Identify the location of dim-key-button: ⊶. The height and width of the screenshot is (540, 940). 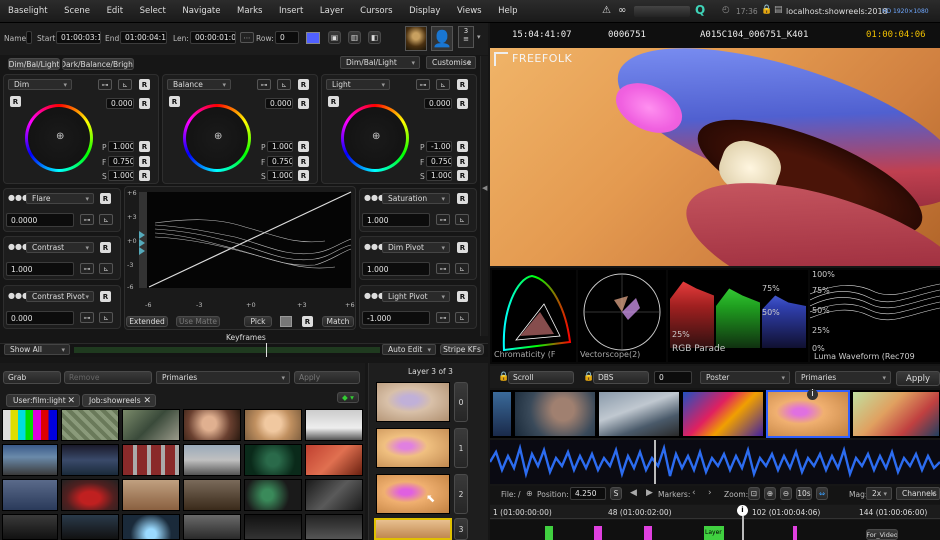
(105, 84).